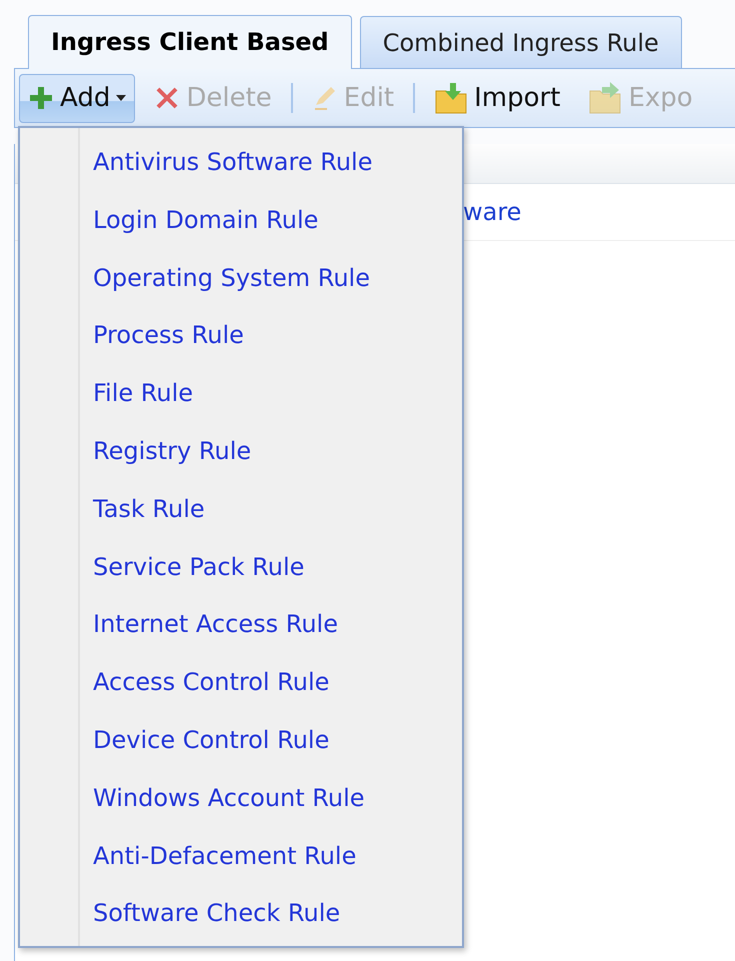 The height and width of the screenshot is (961, 735). Describe the element at coordinates (167, 98) in the screenshot. I see `close-icon` at that location.